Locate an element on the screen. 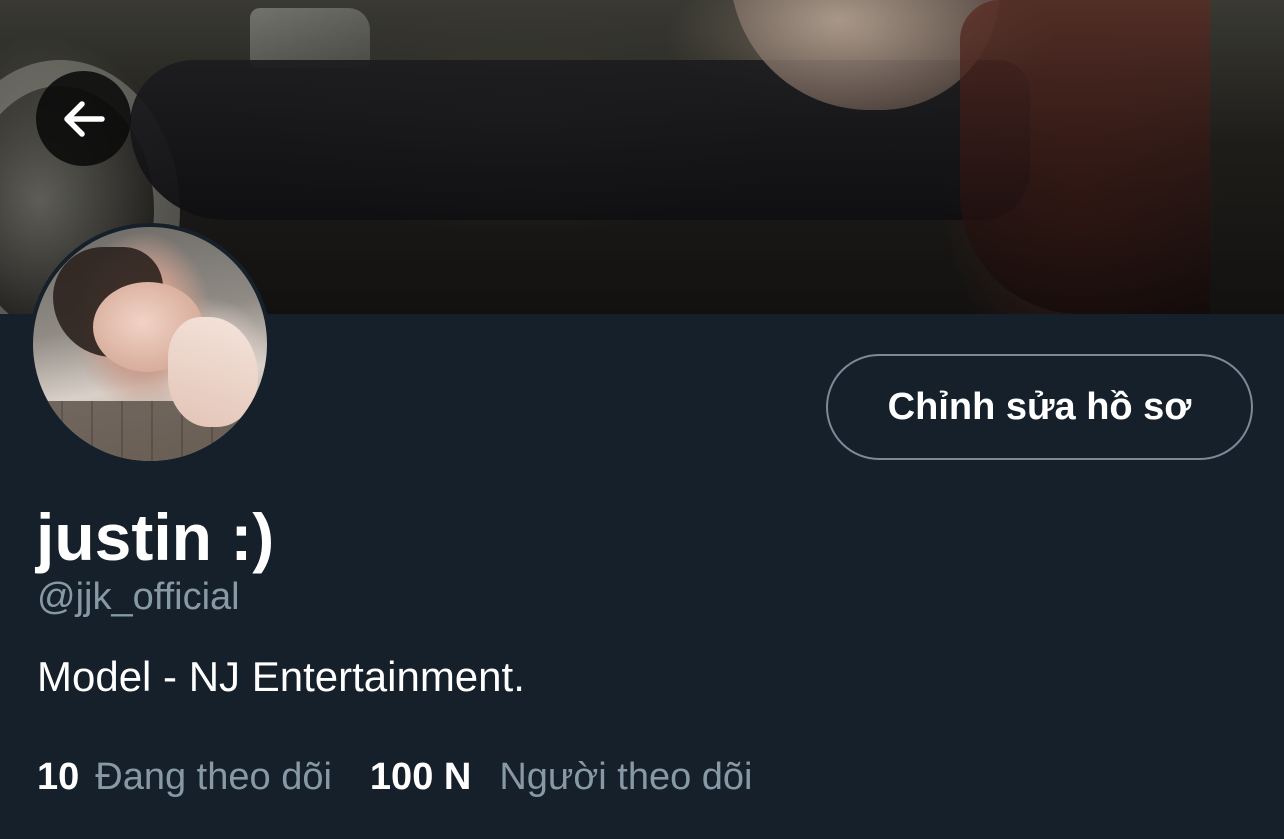 The width and height of the screenshot is (1284, 839). following-stat: 10 Đang theo dõi is located at coordinates (184, 777).